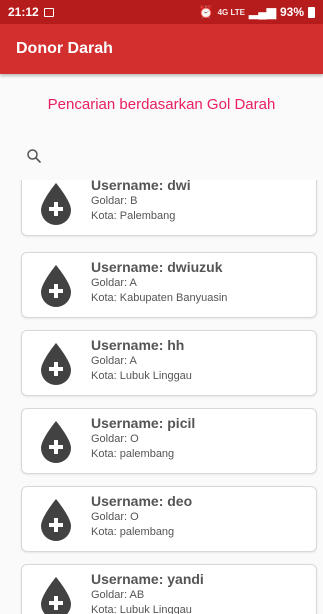 Image resolution: width=323 pixels, height=614 pixels. I want to click on donor-username: Username: deo, so click(142, 501).